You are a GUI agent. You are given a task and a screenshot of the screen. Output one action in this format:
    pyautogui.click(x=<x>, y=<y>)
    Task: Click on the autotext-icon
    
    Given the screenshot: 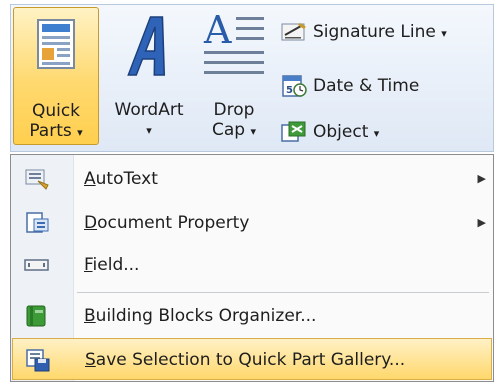 What is the action you would take?
    pyautogui.click(x=37, y=179)
    